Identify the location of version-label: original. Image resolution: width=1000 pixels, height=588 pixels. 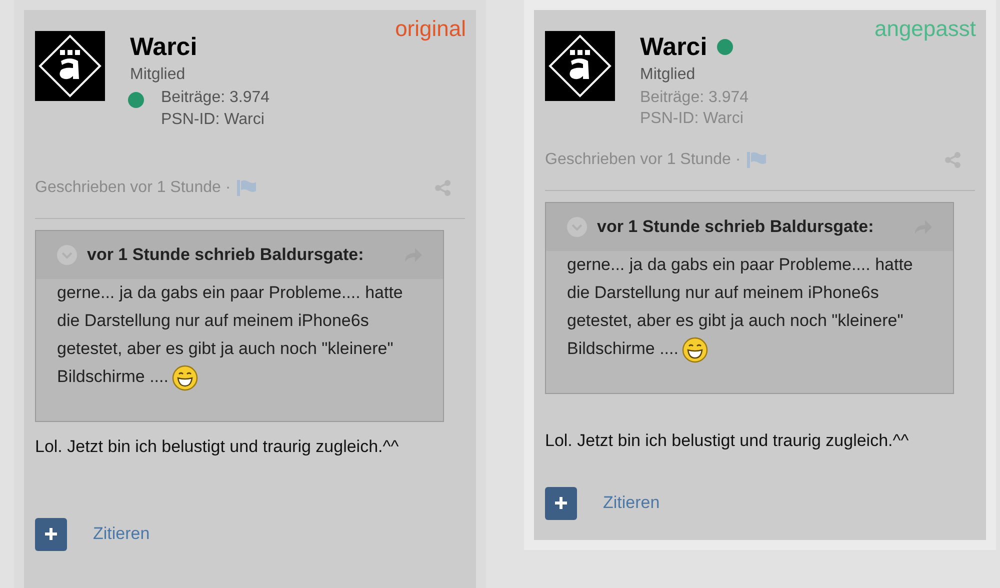
(430, 29).